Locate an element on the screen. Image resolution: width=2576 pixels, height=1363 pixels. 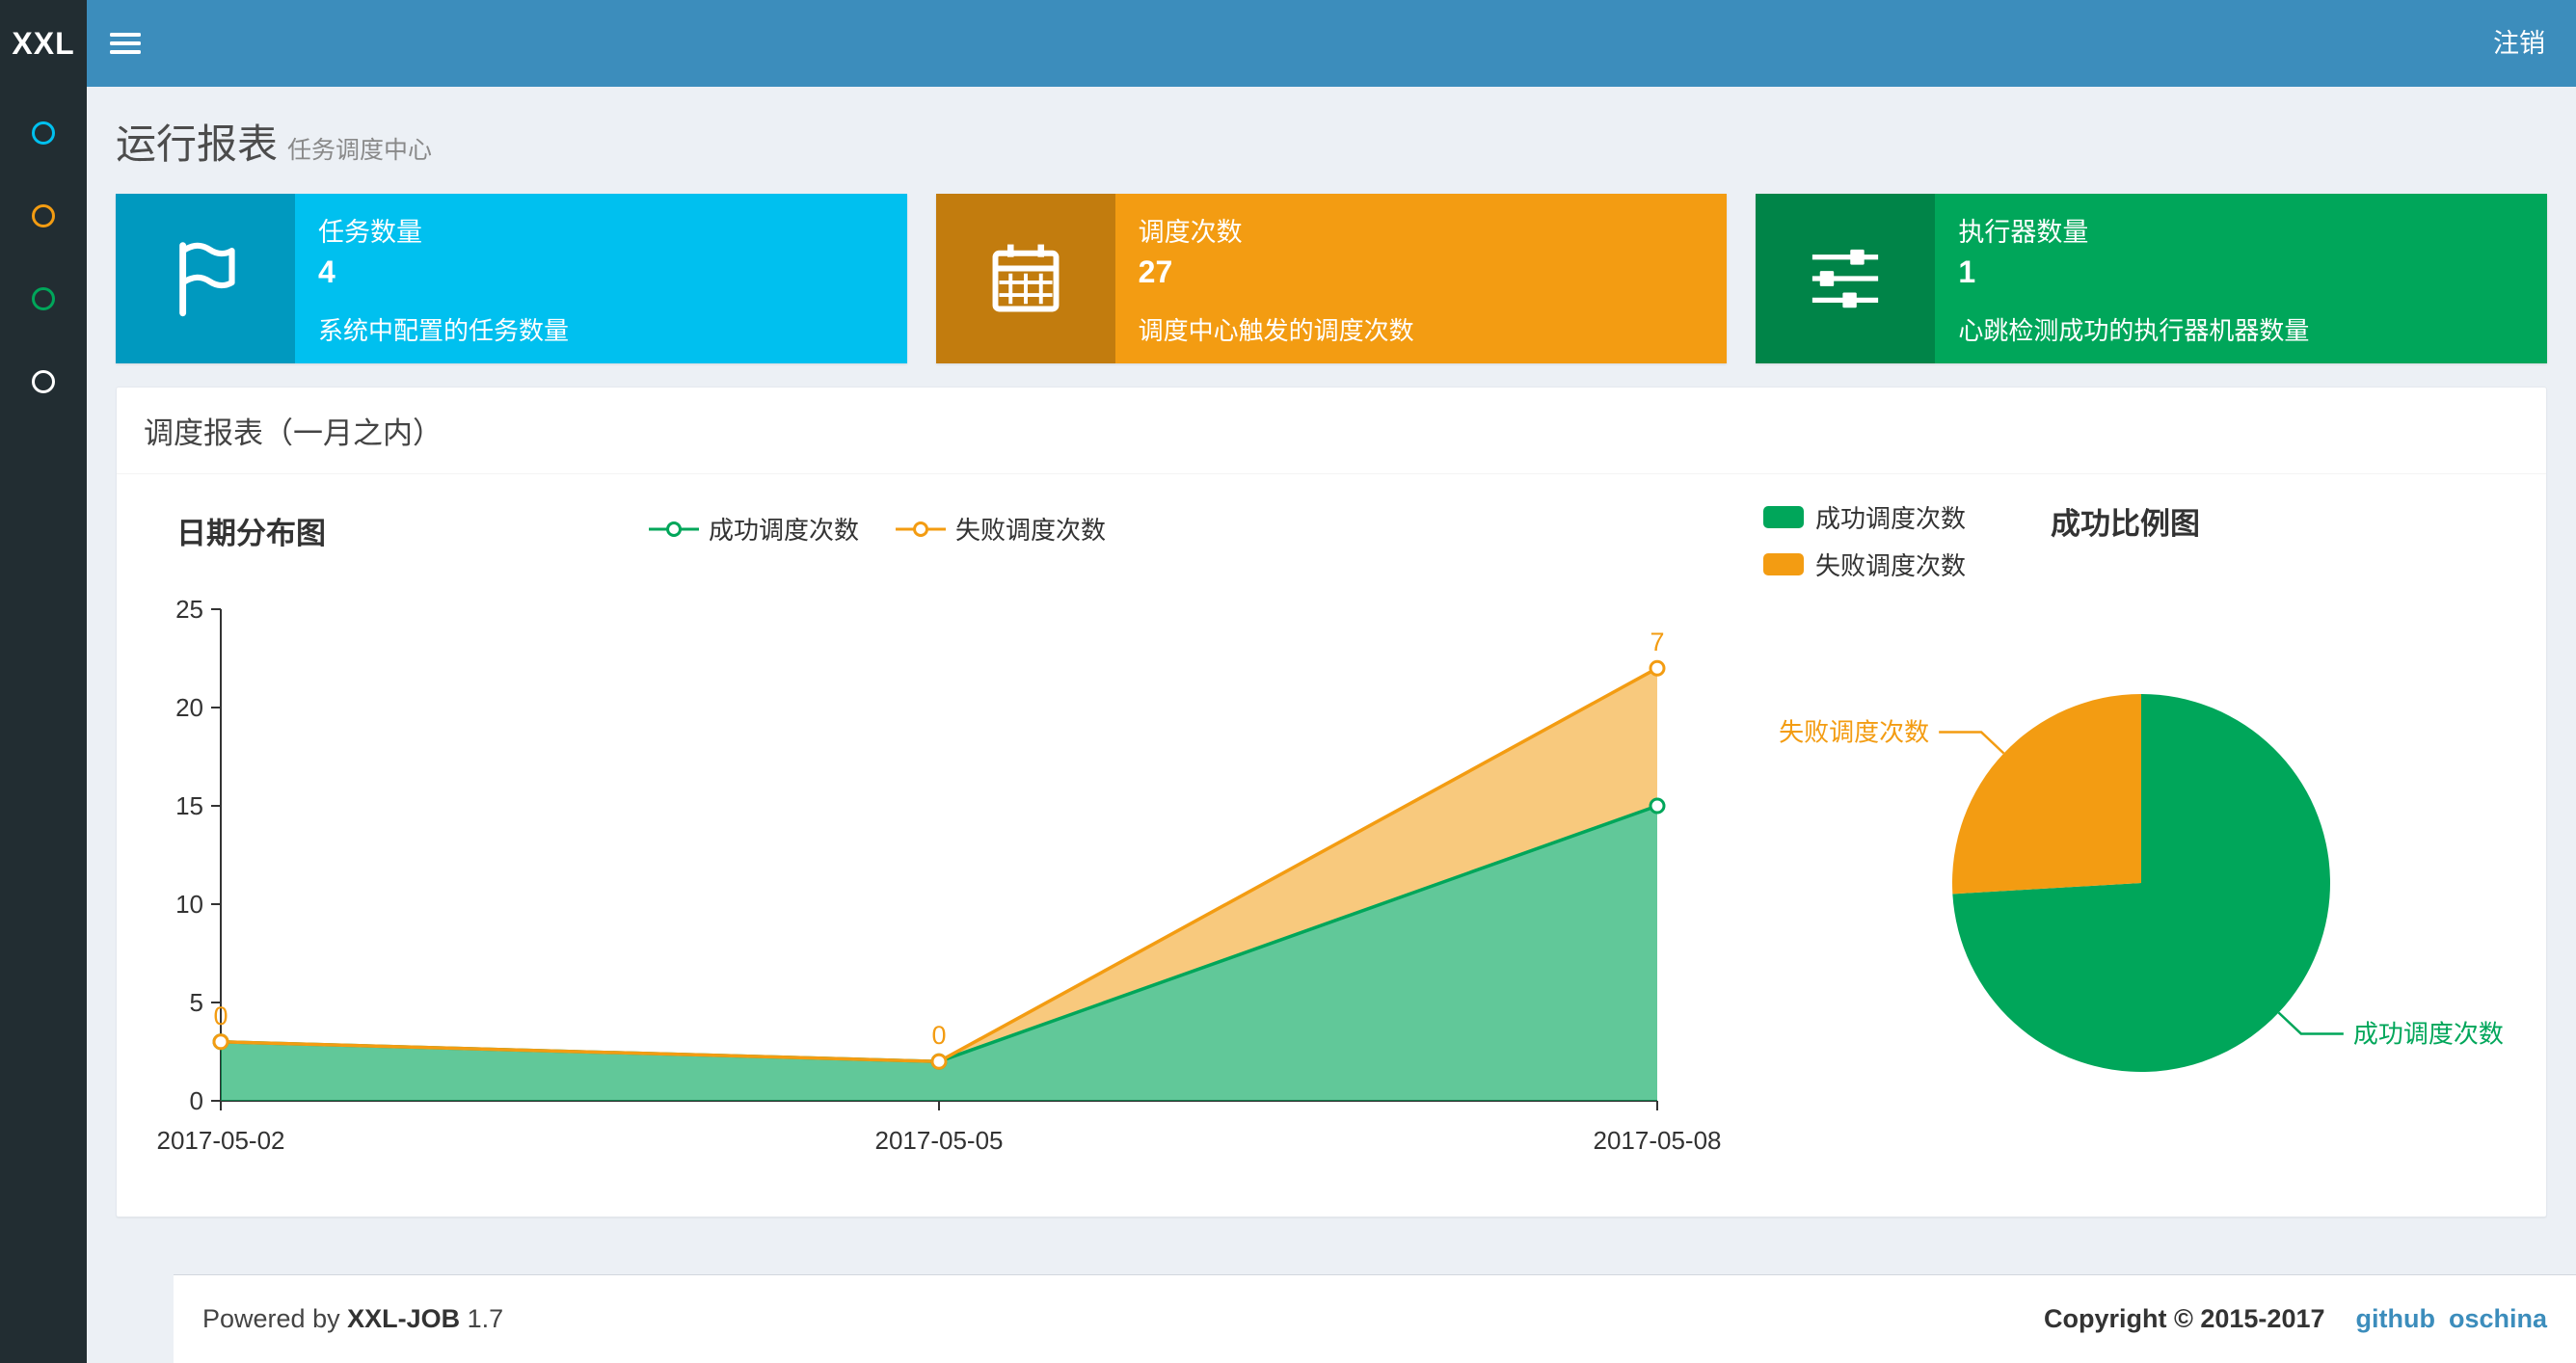
flag-icon is located at coordinates (206, 278).